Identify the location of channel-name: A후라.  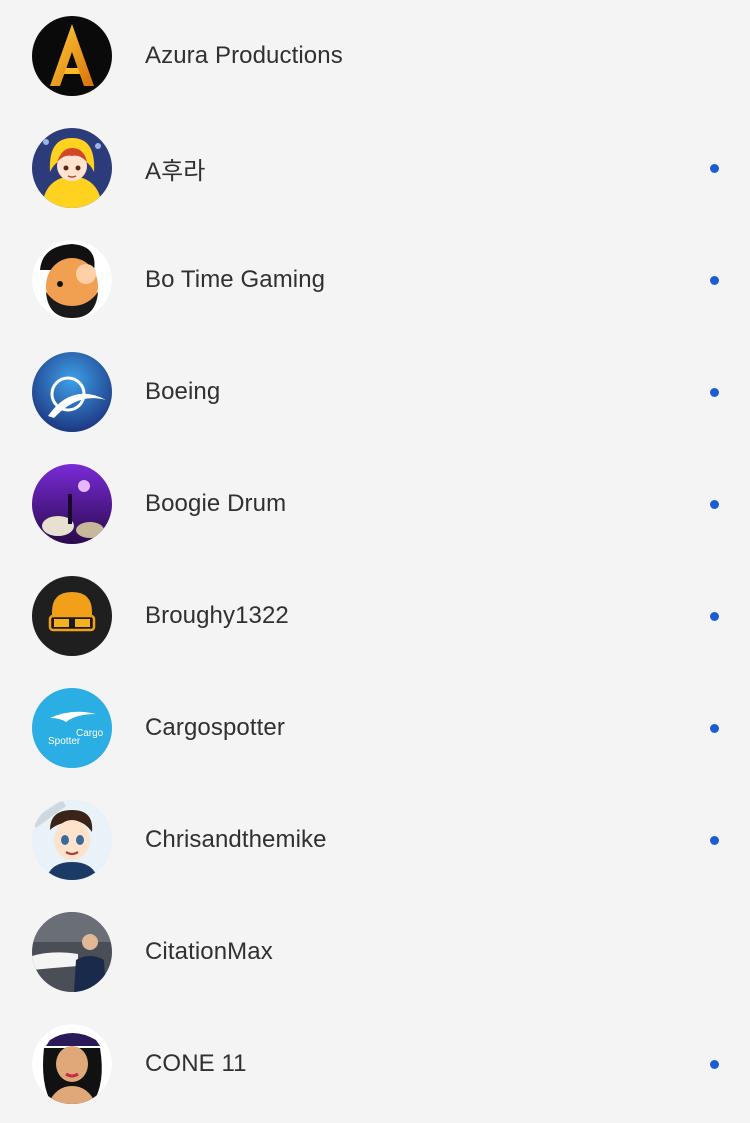
(175, 171).